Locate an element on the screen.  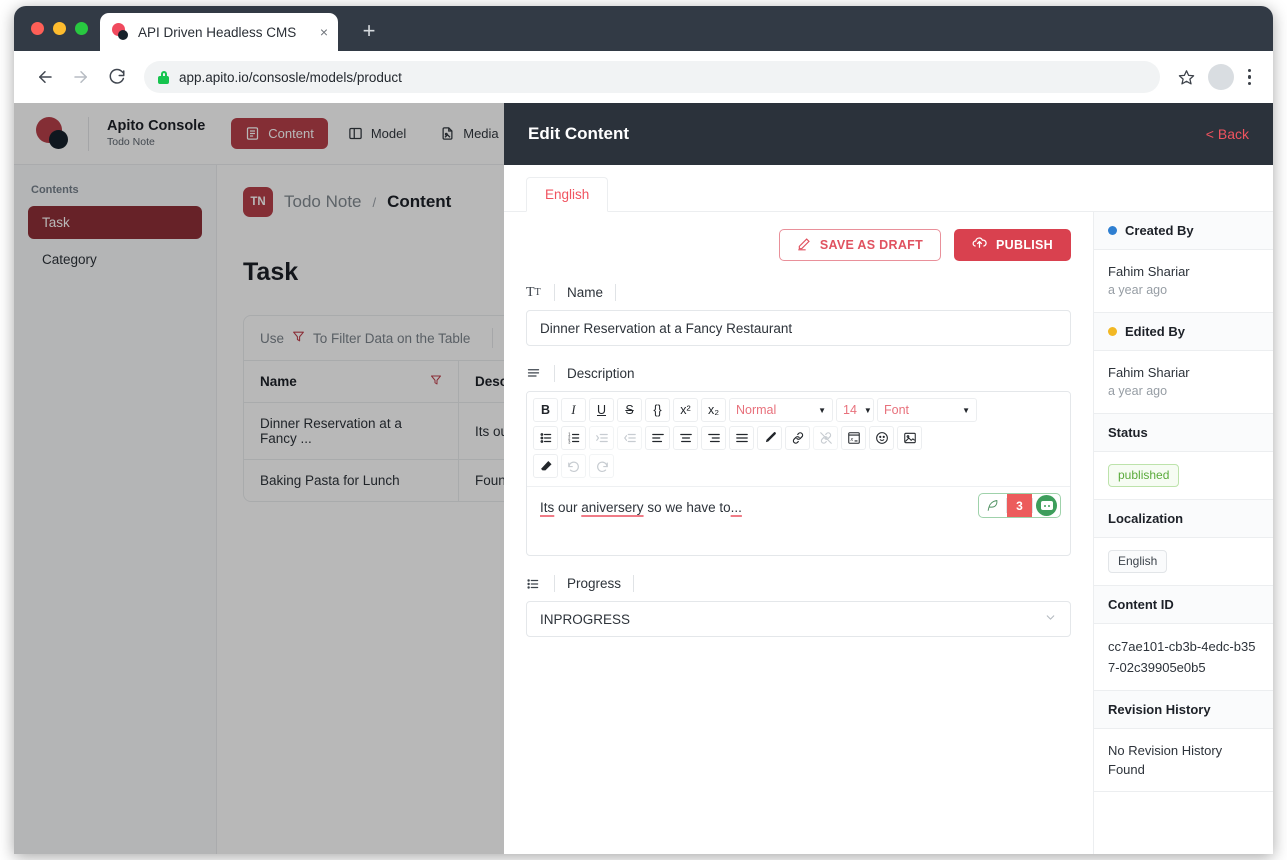
profile-avatar-icon is located at coordinates (1220, 77).